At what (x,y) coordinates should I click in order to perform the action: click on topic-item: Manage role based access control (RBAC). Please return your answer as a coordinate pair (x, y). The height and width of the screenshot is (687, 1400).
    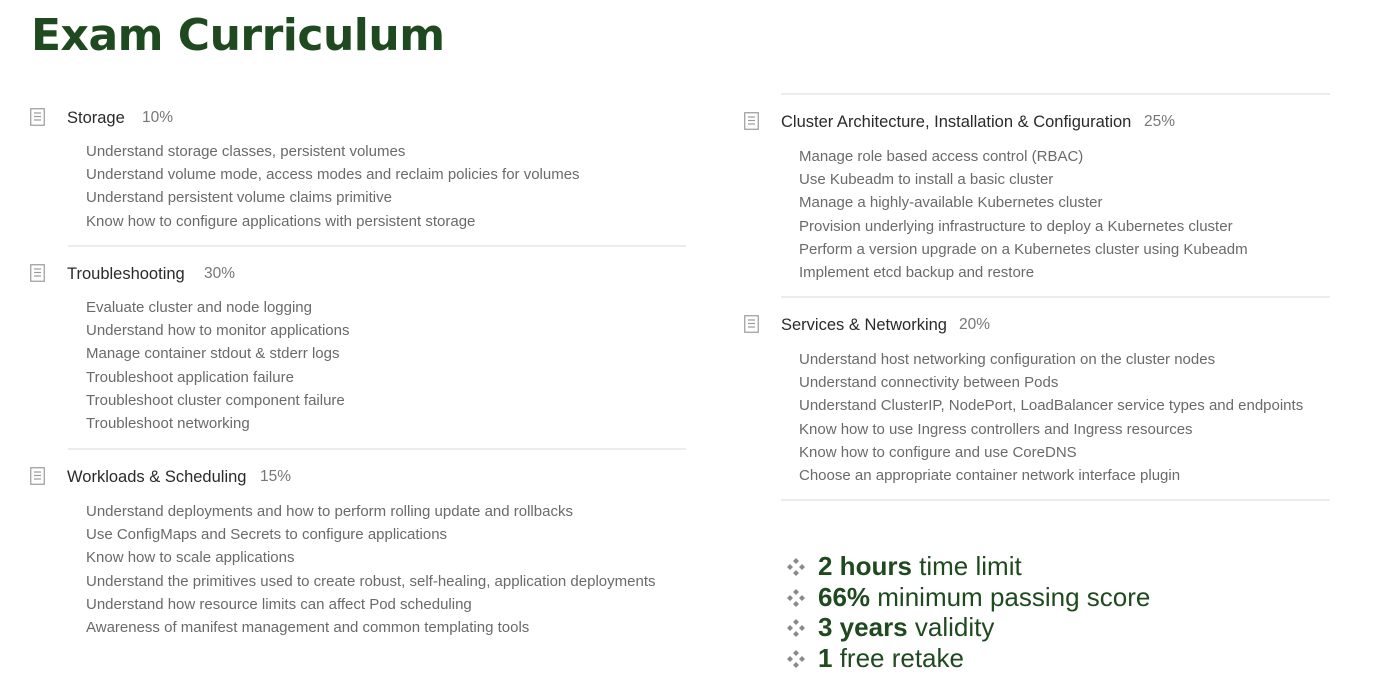
    Looking at the image, I should click on (941, 156).